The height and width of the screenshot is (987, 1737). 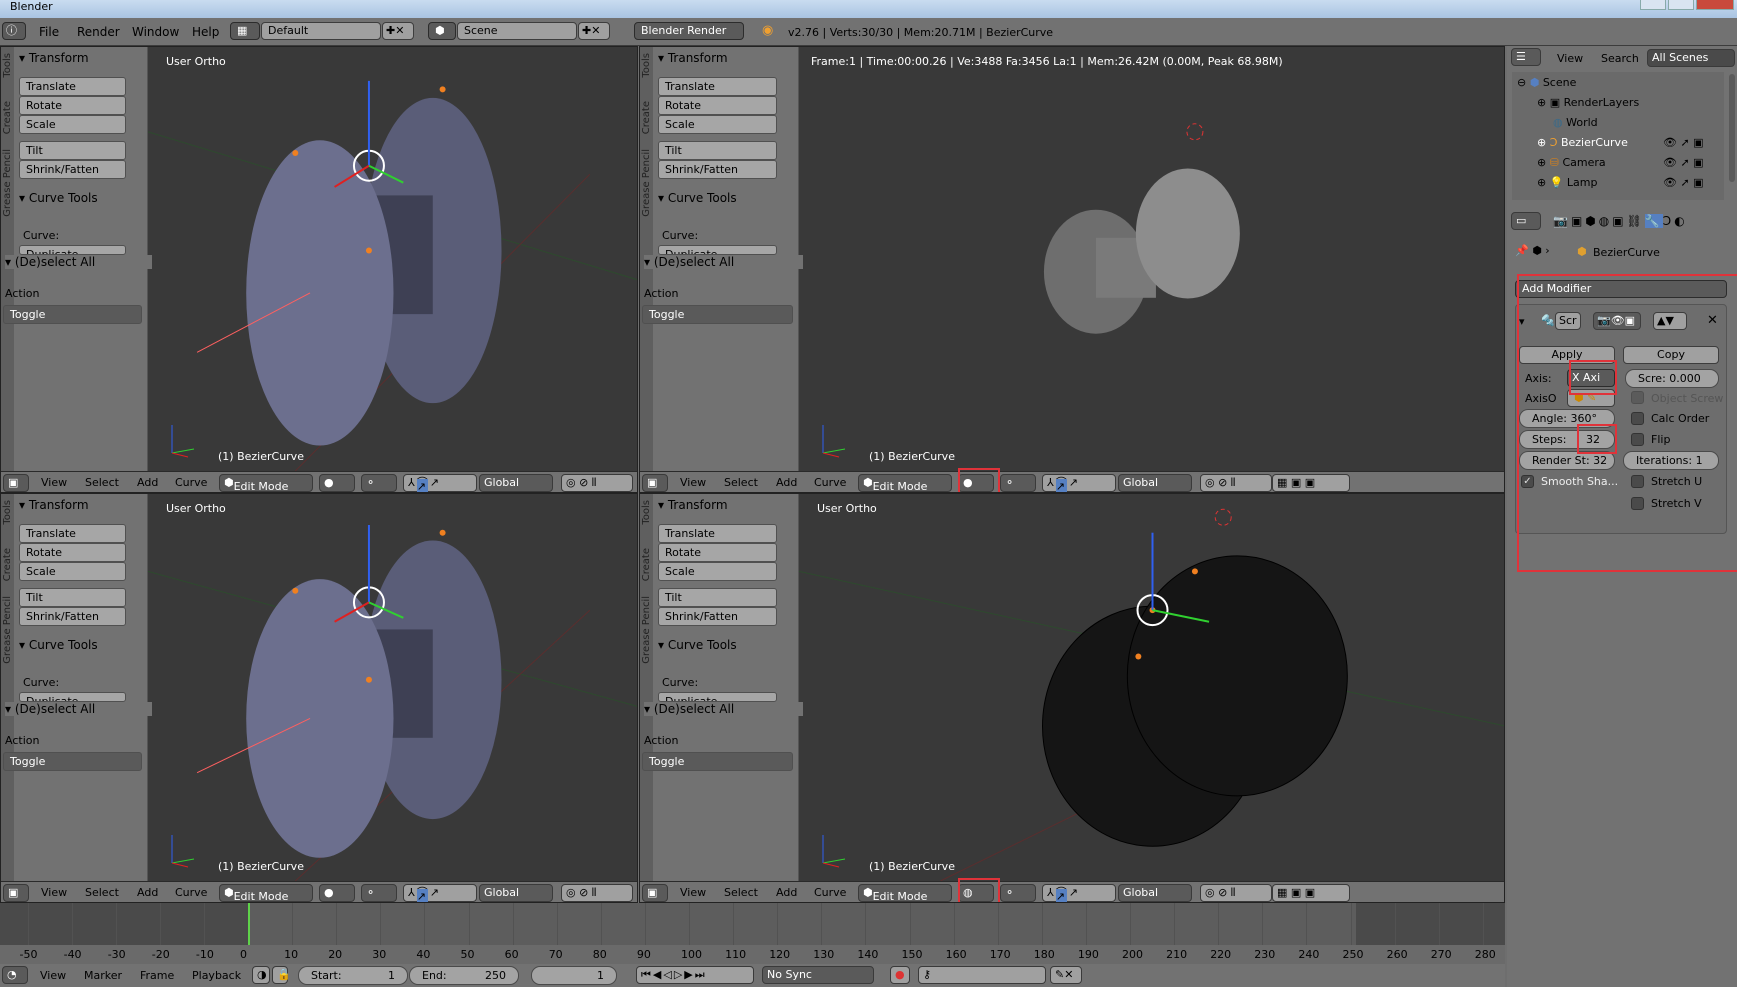 I want to click on scene-field: Scene, so click(x=517, y=31).